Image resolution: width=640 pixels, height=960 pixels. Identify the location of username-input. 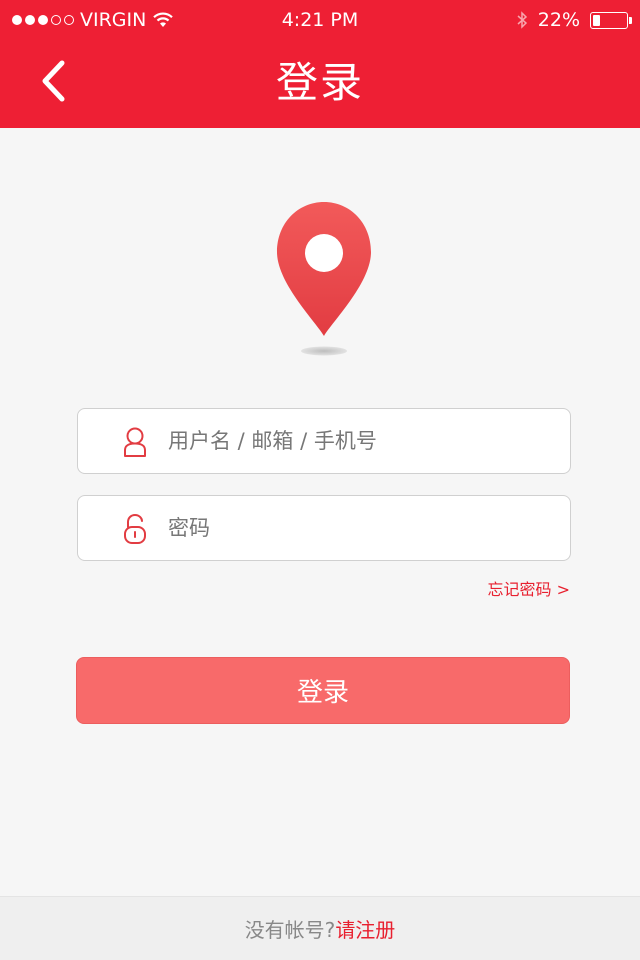
(363, 441).